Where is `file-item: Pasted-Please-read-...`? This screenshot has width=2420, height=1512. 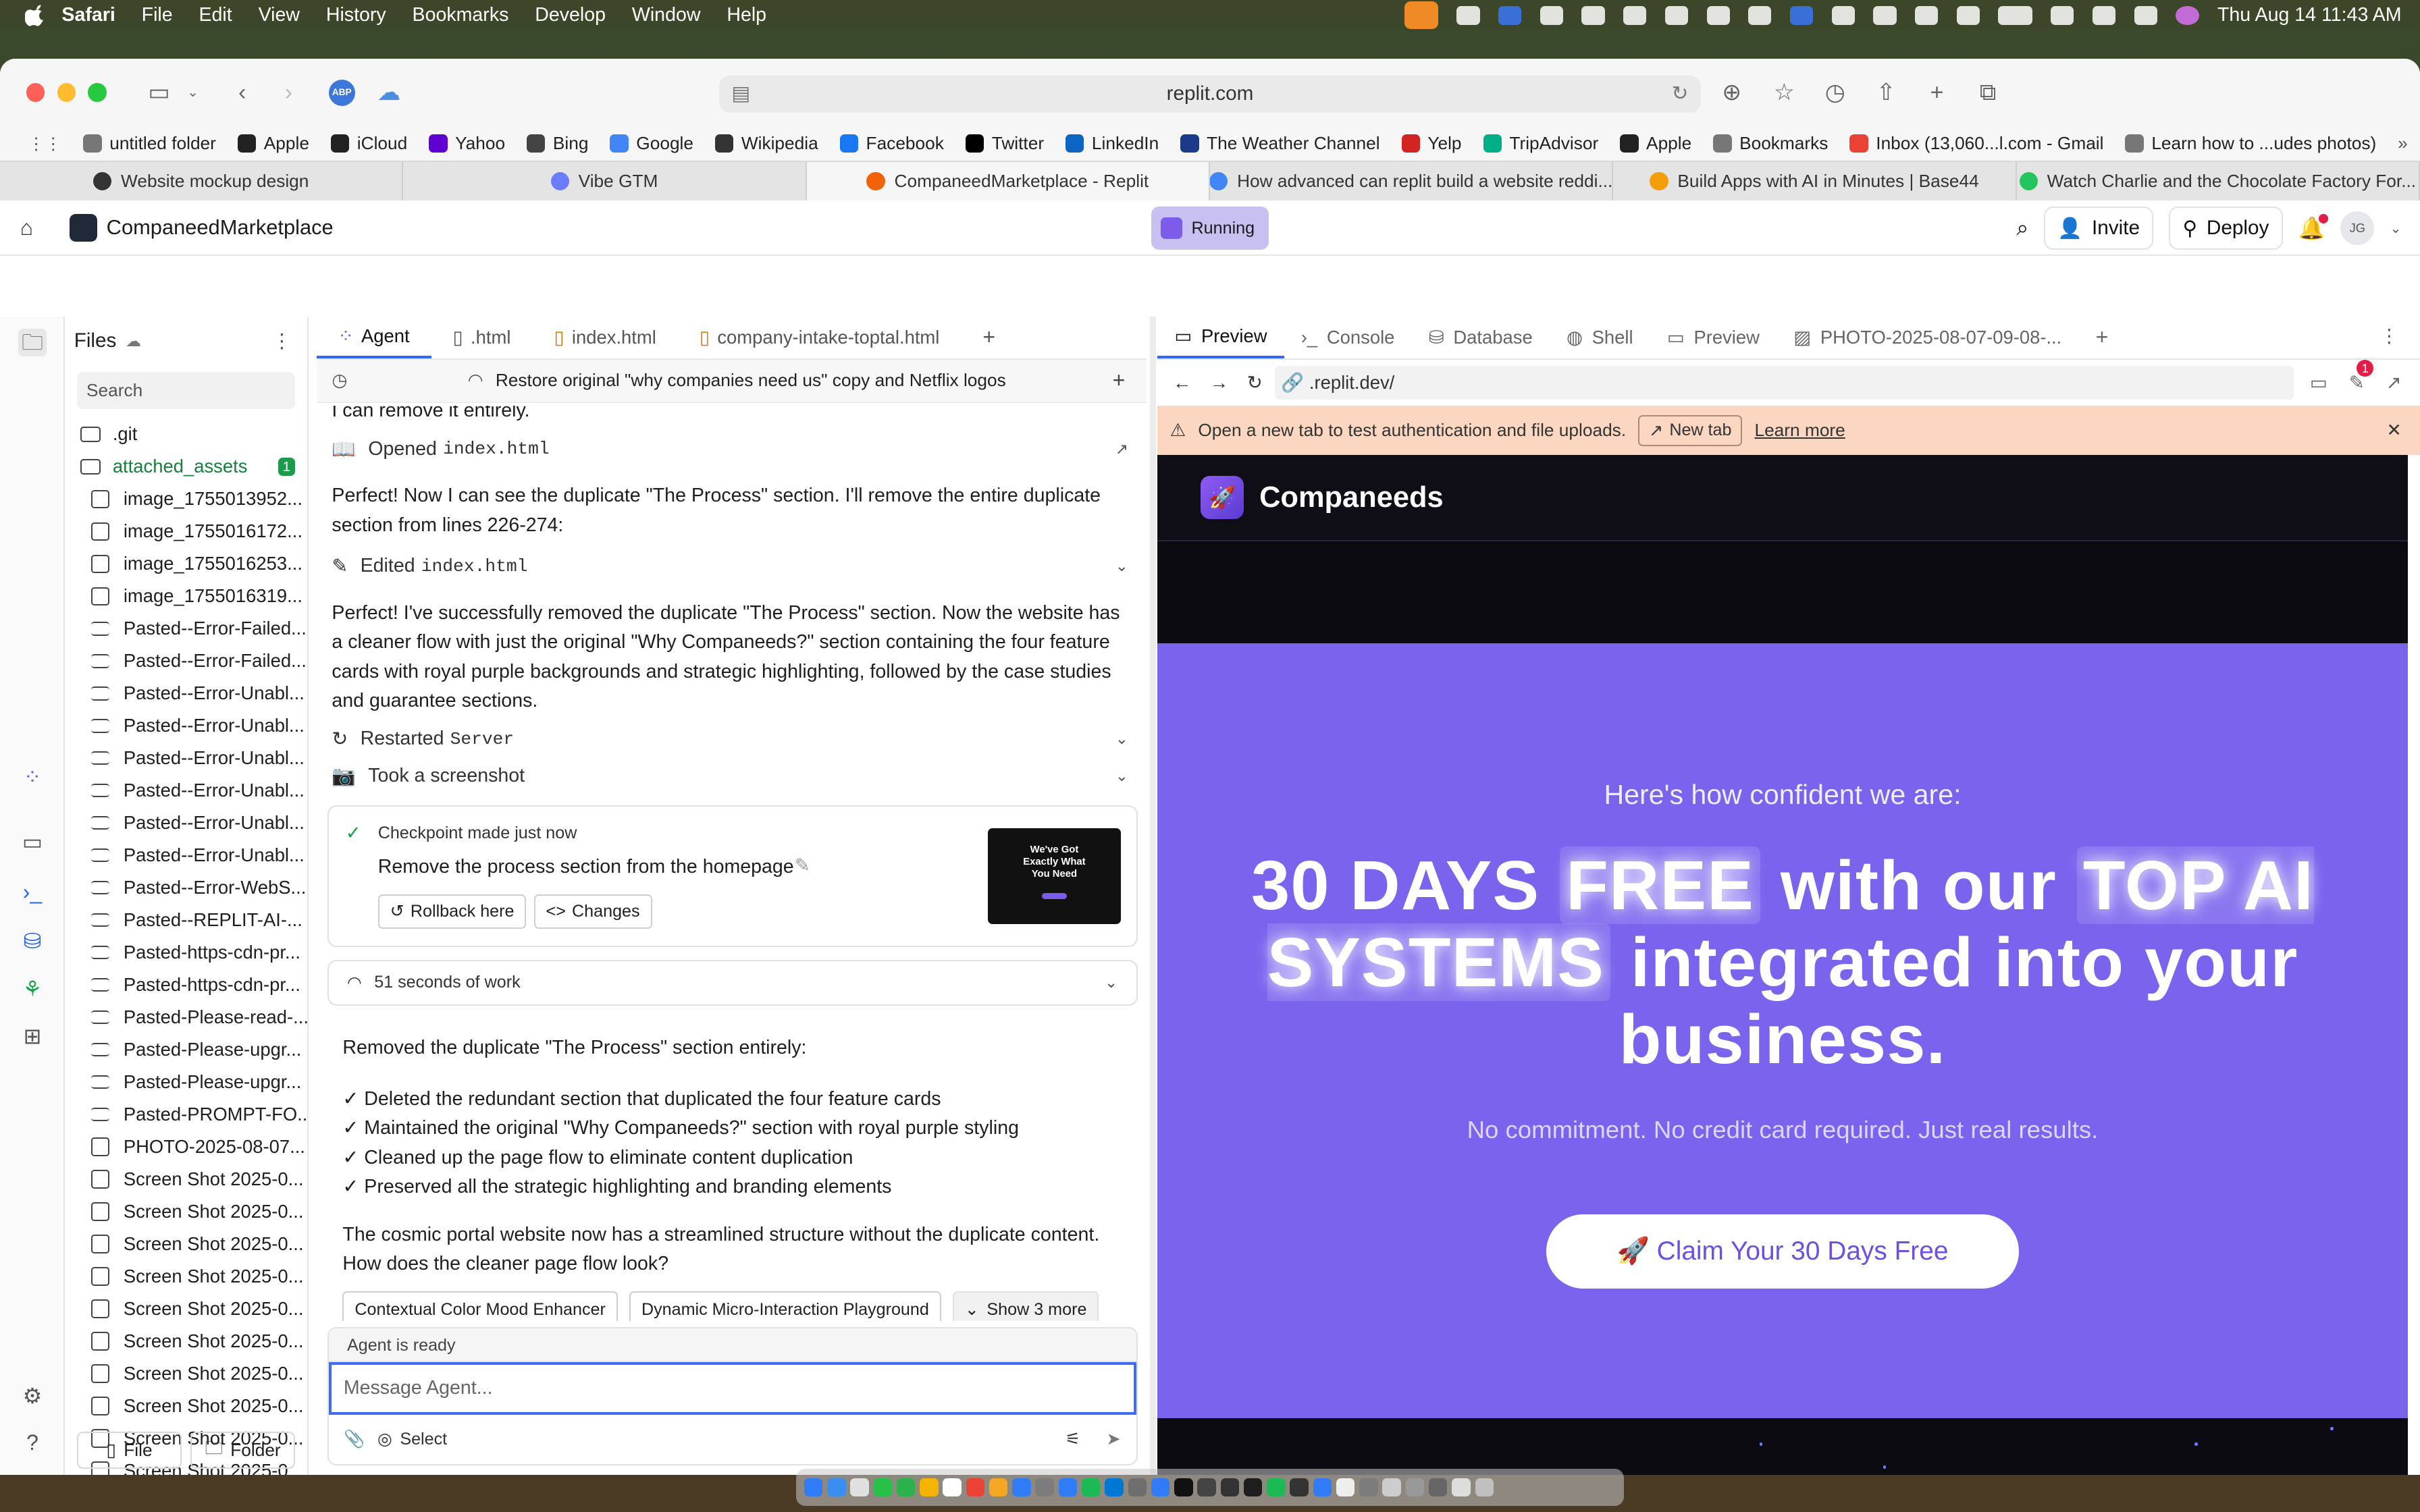 file-item: Pasted-Please-read-... is located at coordinates (186, 1017).